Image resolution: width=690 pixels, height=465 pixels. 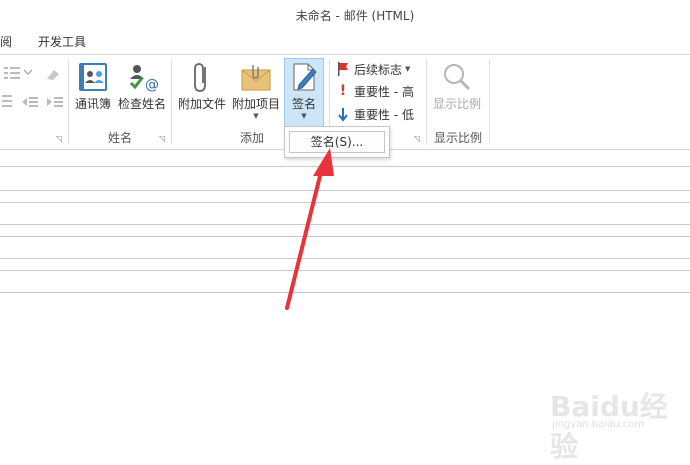 What do you see at coordinates (598, 424) in the screenshot?
I see `watermark-url: jingyan.baidu.com` at bounding box center [598, 424].